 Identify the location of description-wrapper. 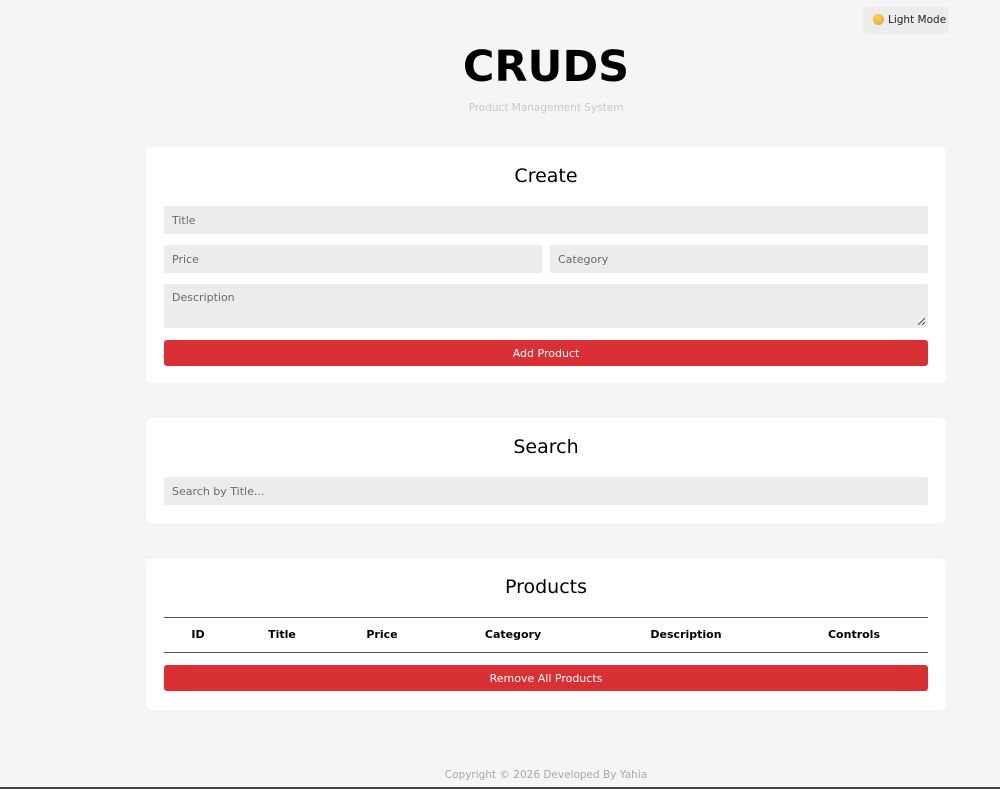
(546, 306).